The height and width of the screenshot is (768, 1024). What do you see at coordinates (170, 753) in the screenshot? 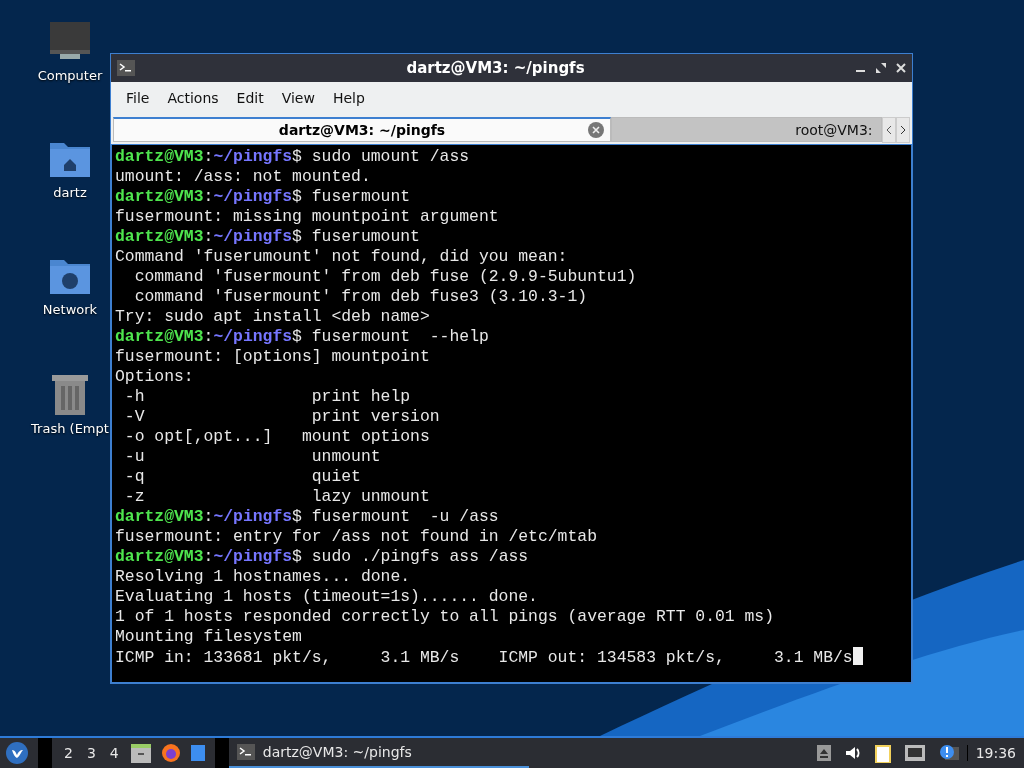
I see `browser-icon` at bounding box center [170, 753].